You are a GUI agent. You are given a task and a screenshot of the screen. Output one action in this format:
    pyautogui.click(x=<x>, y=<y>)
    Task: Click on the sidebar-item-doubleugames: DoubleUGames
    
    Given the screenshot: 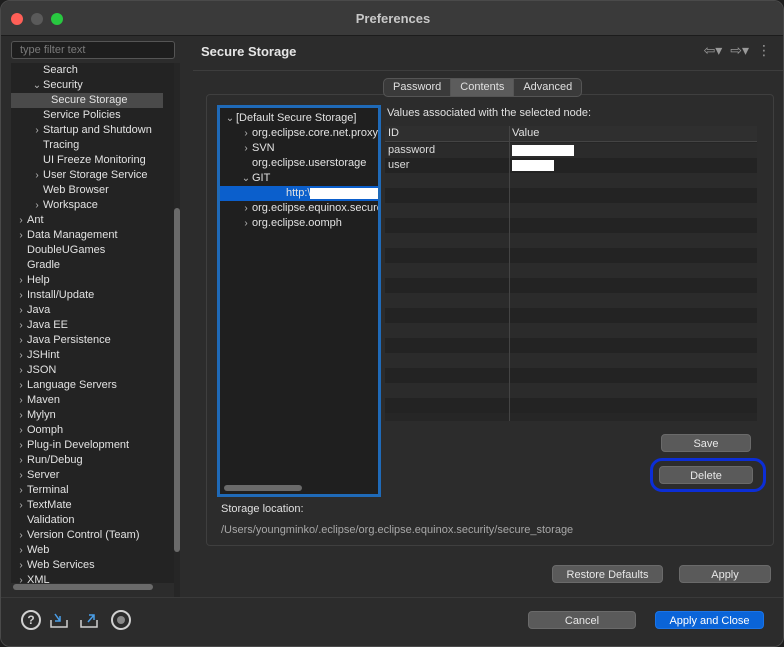 What is the action you would take?
    pyautogui.click(x=60, y=250)
    